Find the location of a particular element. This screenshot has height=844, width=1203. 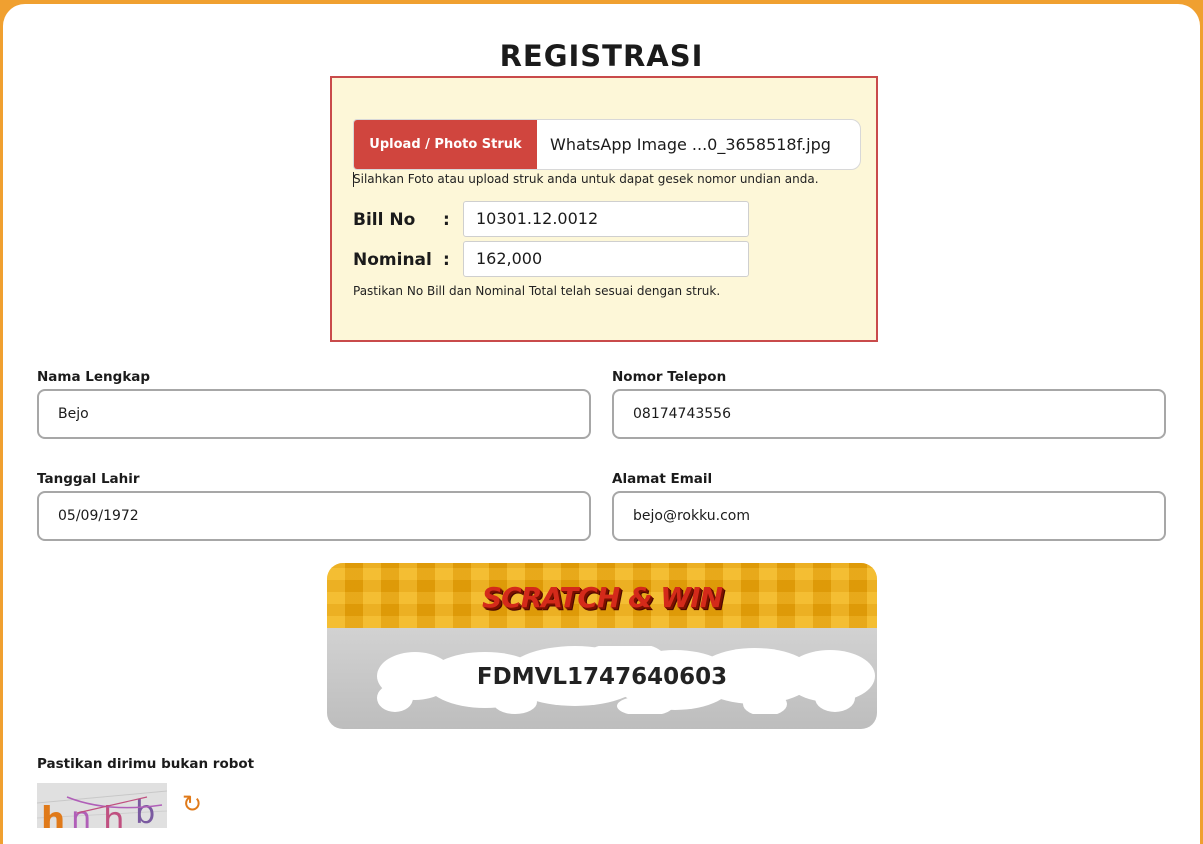

captcha-label: Pastikan dirimu bukan robot is located at coordinates (146, 764).